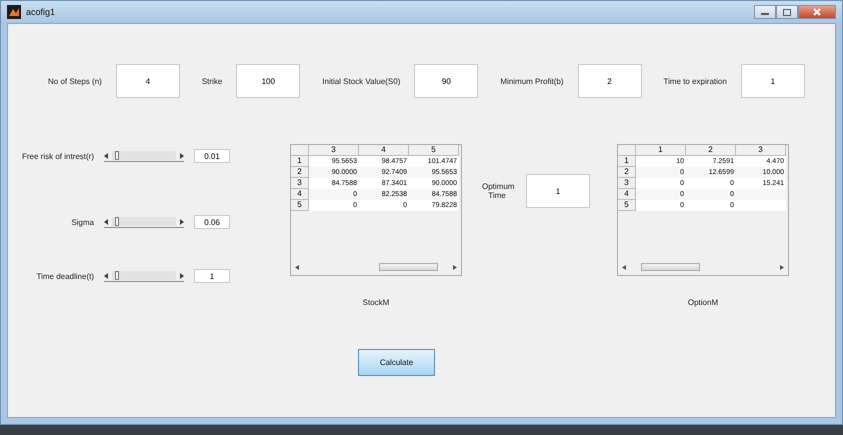 The width and height of the screenshot is (843, 435). What do you see at coordinates (532, 81) in the screenshot?
I see `field-label: Minimum Profit(b)` at bounding box center [532, 81].